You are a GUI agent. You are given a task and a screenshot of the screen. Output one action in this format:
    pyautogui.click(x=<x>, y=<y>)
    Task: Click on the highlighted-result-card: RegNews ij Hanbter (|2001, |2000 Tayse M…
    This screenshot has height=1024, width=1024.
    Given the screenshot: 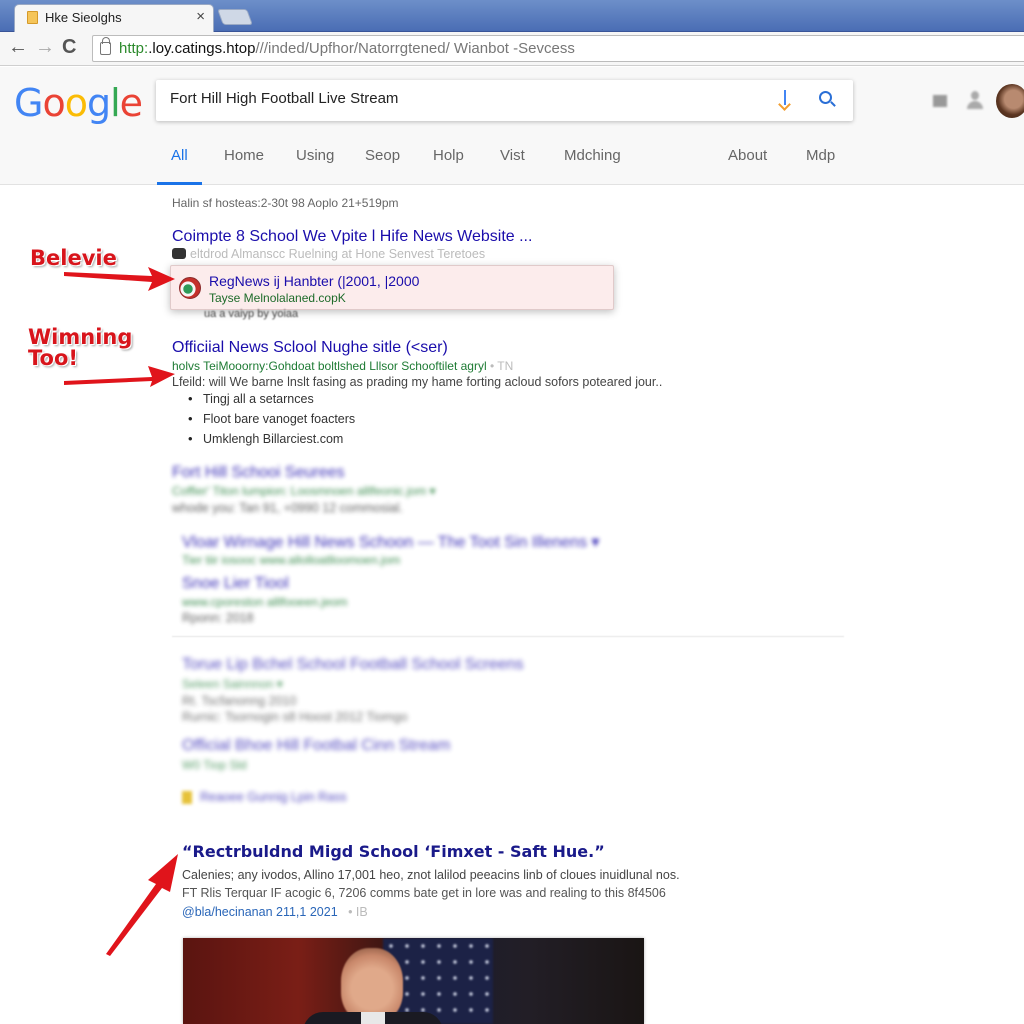 What is the action you would take?
    pyautogui.click(x=392, y=287)
    